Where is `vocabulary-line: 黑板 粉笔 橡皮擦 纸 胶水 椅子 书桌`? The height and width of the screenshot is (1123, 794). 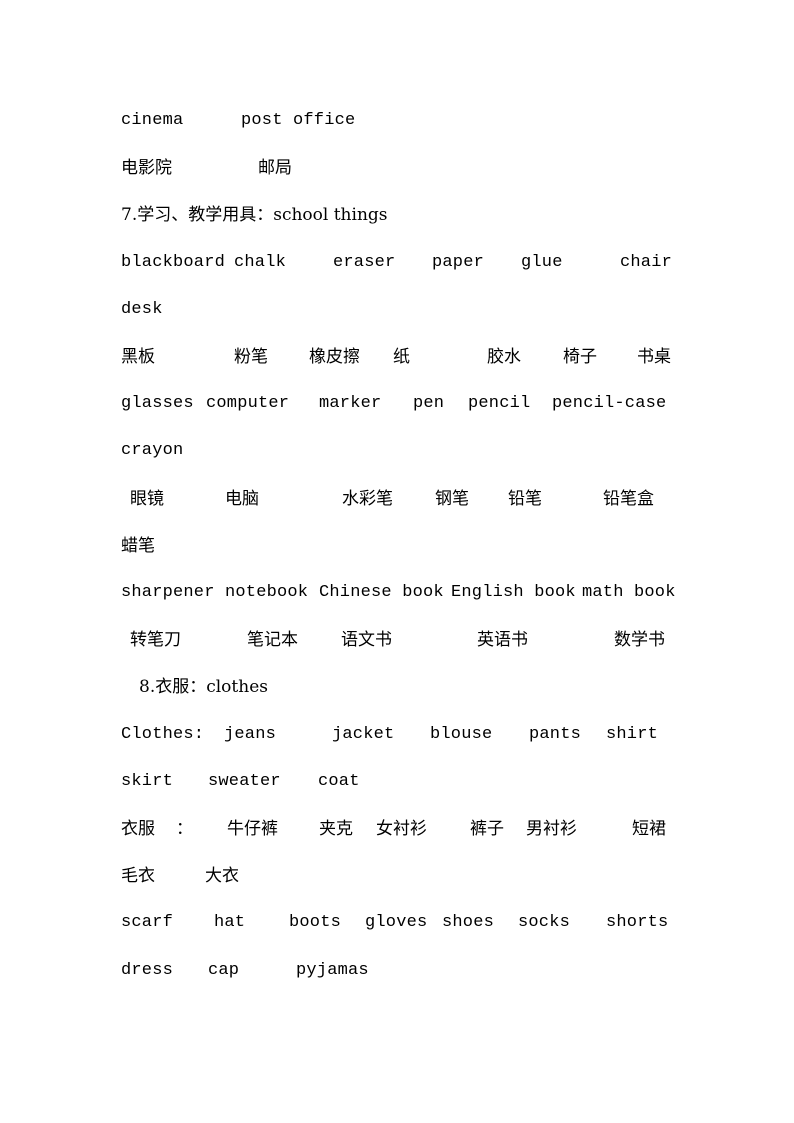
vocabulary-line: 黑板 粉笔 橡皮擦 纸 胶水 椅子 书桌 is located at coordinates (397, 357).